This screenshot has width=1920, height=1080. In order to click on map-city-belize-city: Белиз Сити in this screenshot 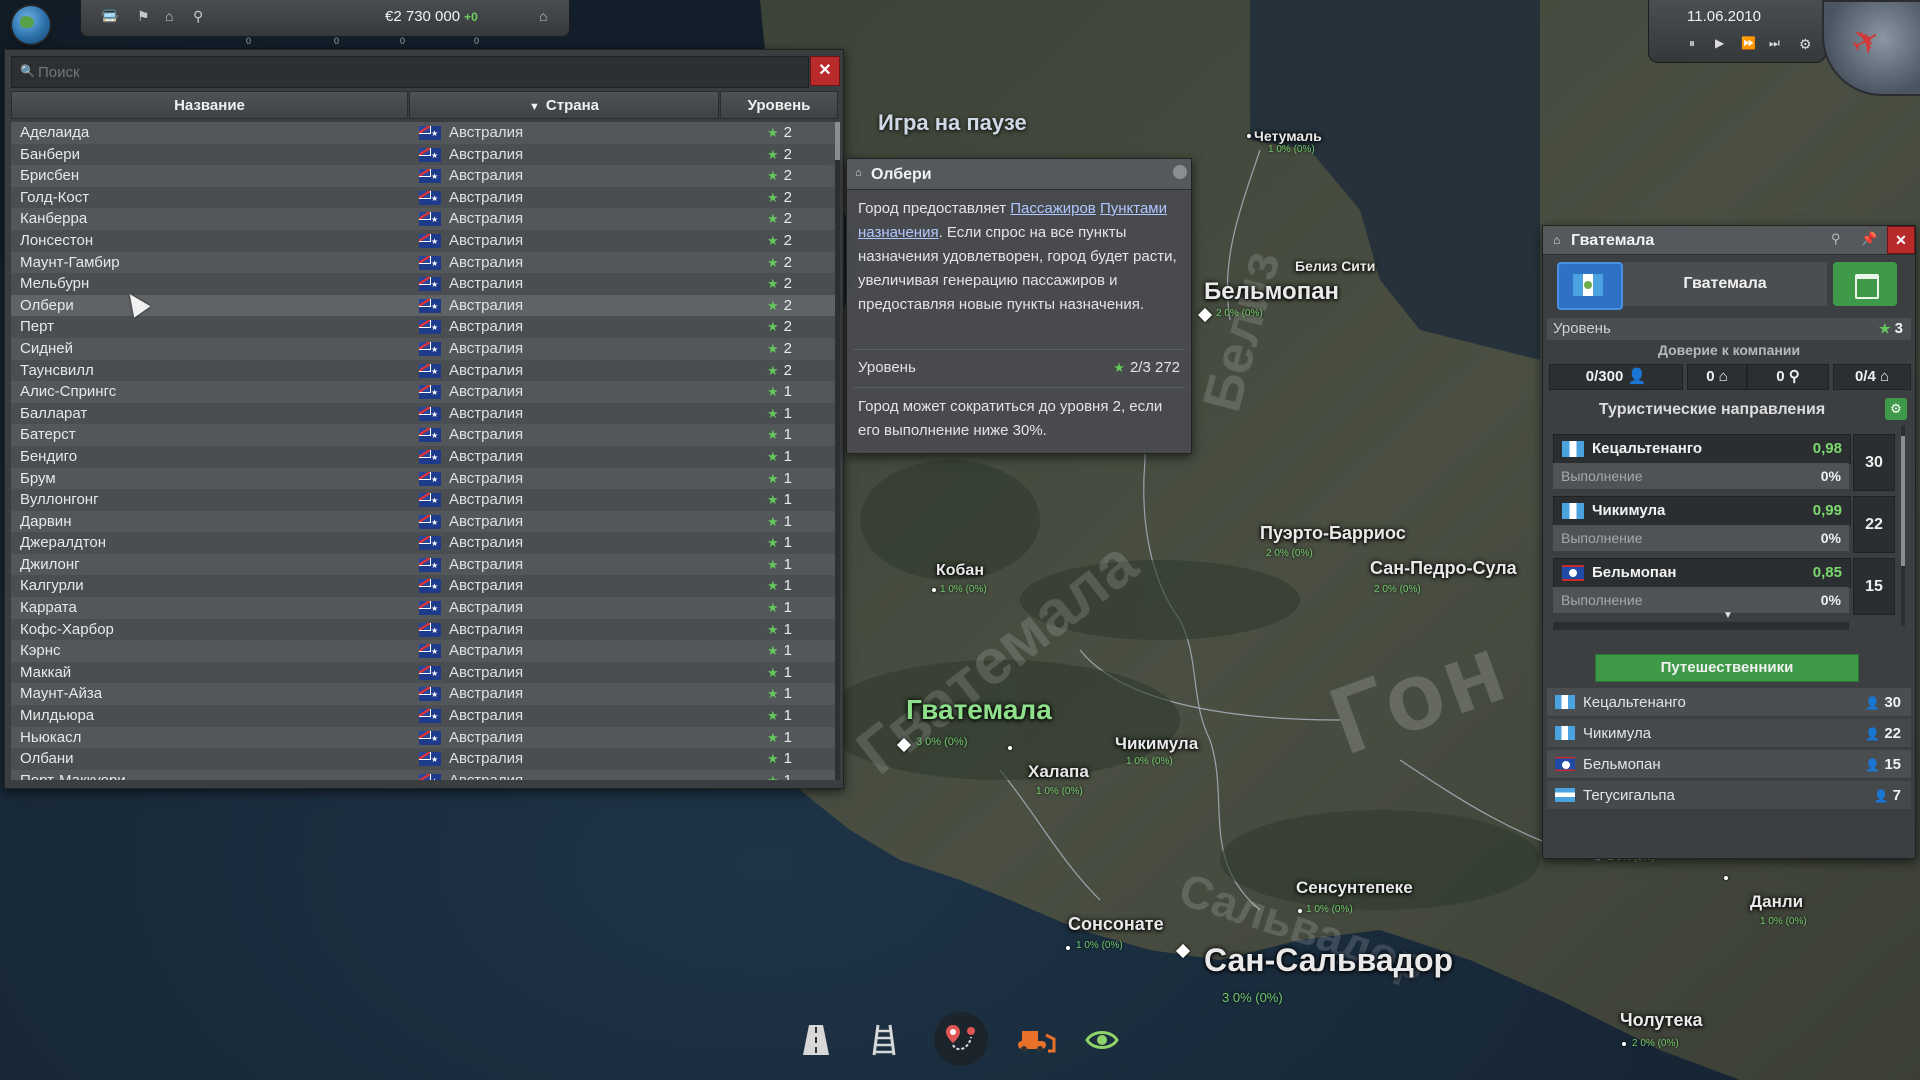, I will do `click(1335, 266)`.